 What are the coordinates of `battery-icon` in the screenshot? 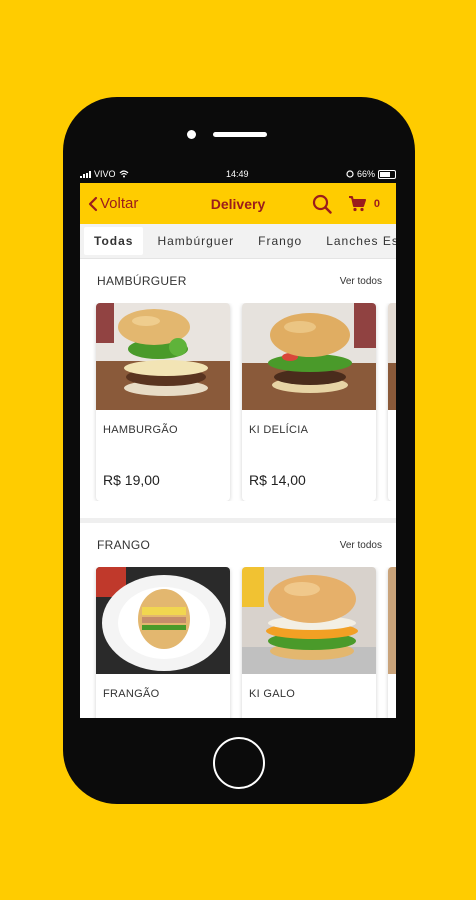 It's located at (387, 174).